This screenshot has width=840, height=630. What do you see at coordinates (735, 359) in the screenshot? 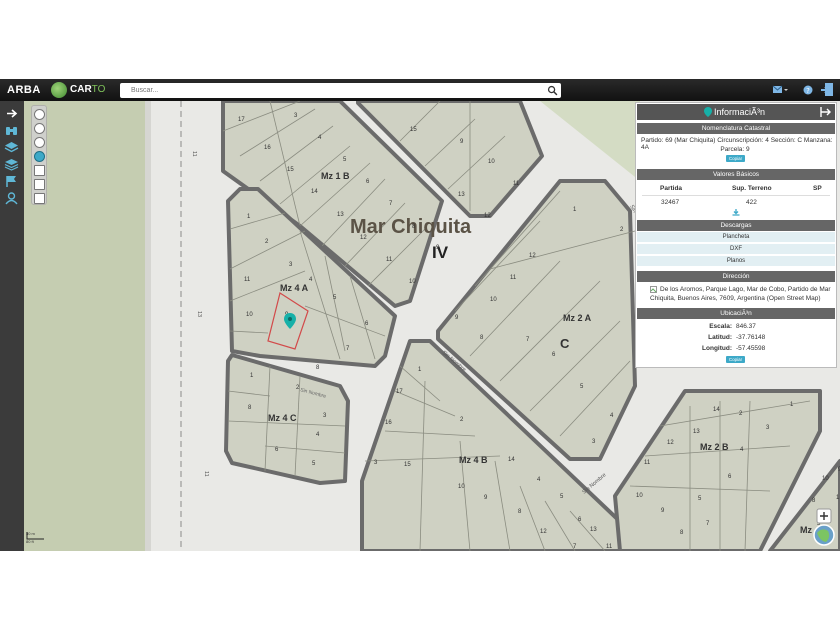
I see `copy-ubicacion-button: Copiar` at bounding box center [735, 359].